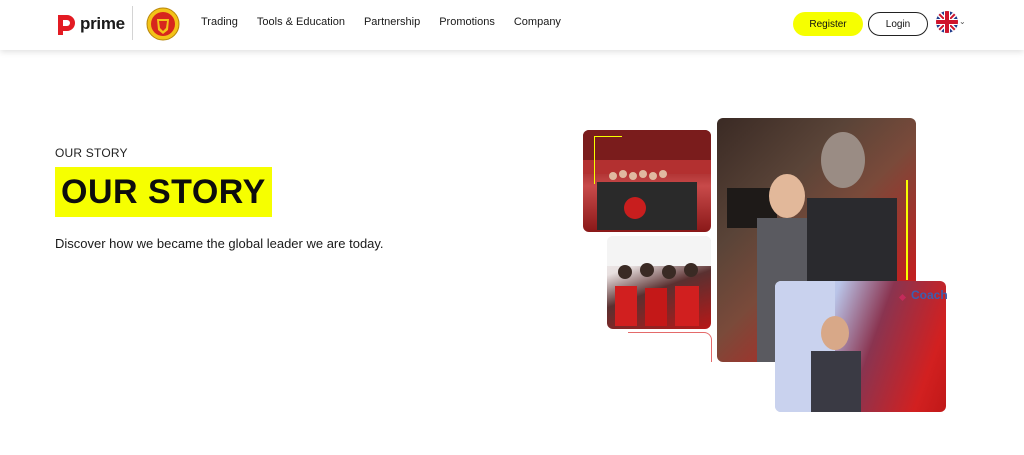 The width and height of the screenshot is (1024, 455). What do you see at coordinates (91, 153) in the screenshot?
I see `section-eyebrow: OUR STORY` at bounding box center [91, 153].